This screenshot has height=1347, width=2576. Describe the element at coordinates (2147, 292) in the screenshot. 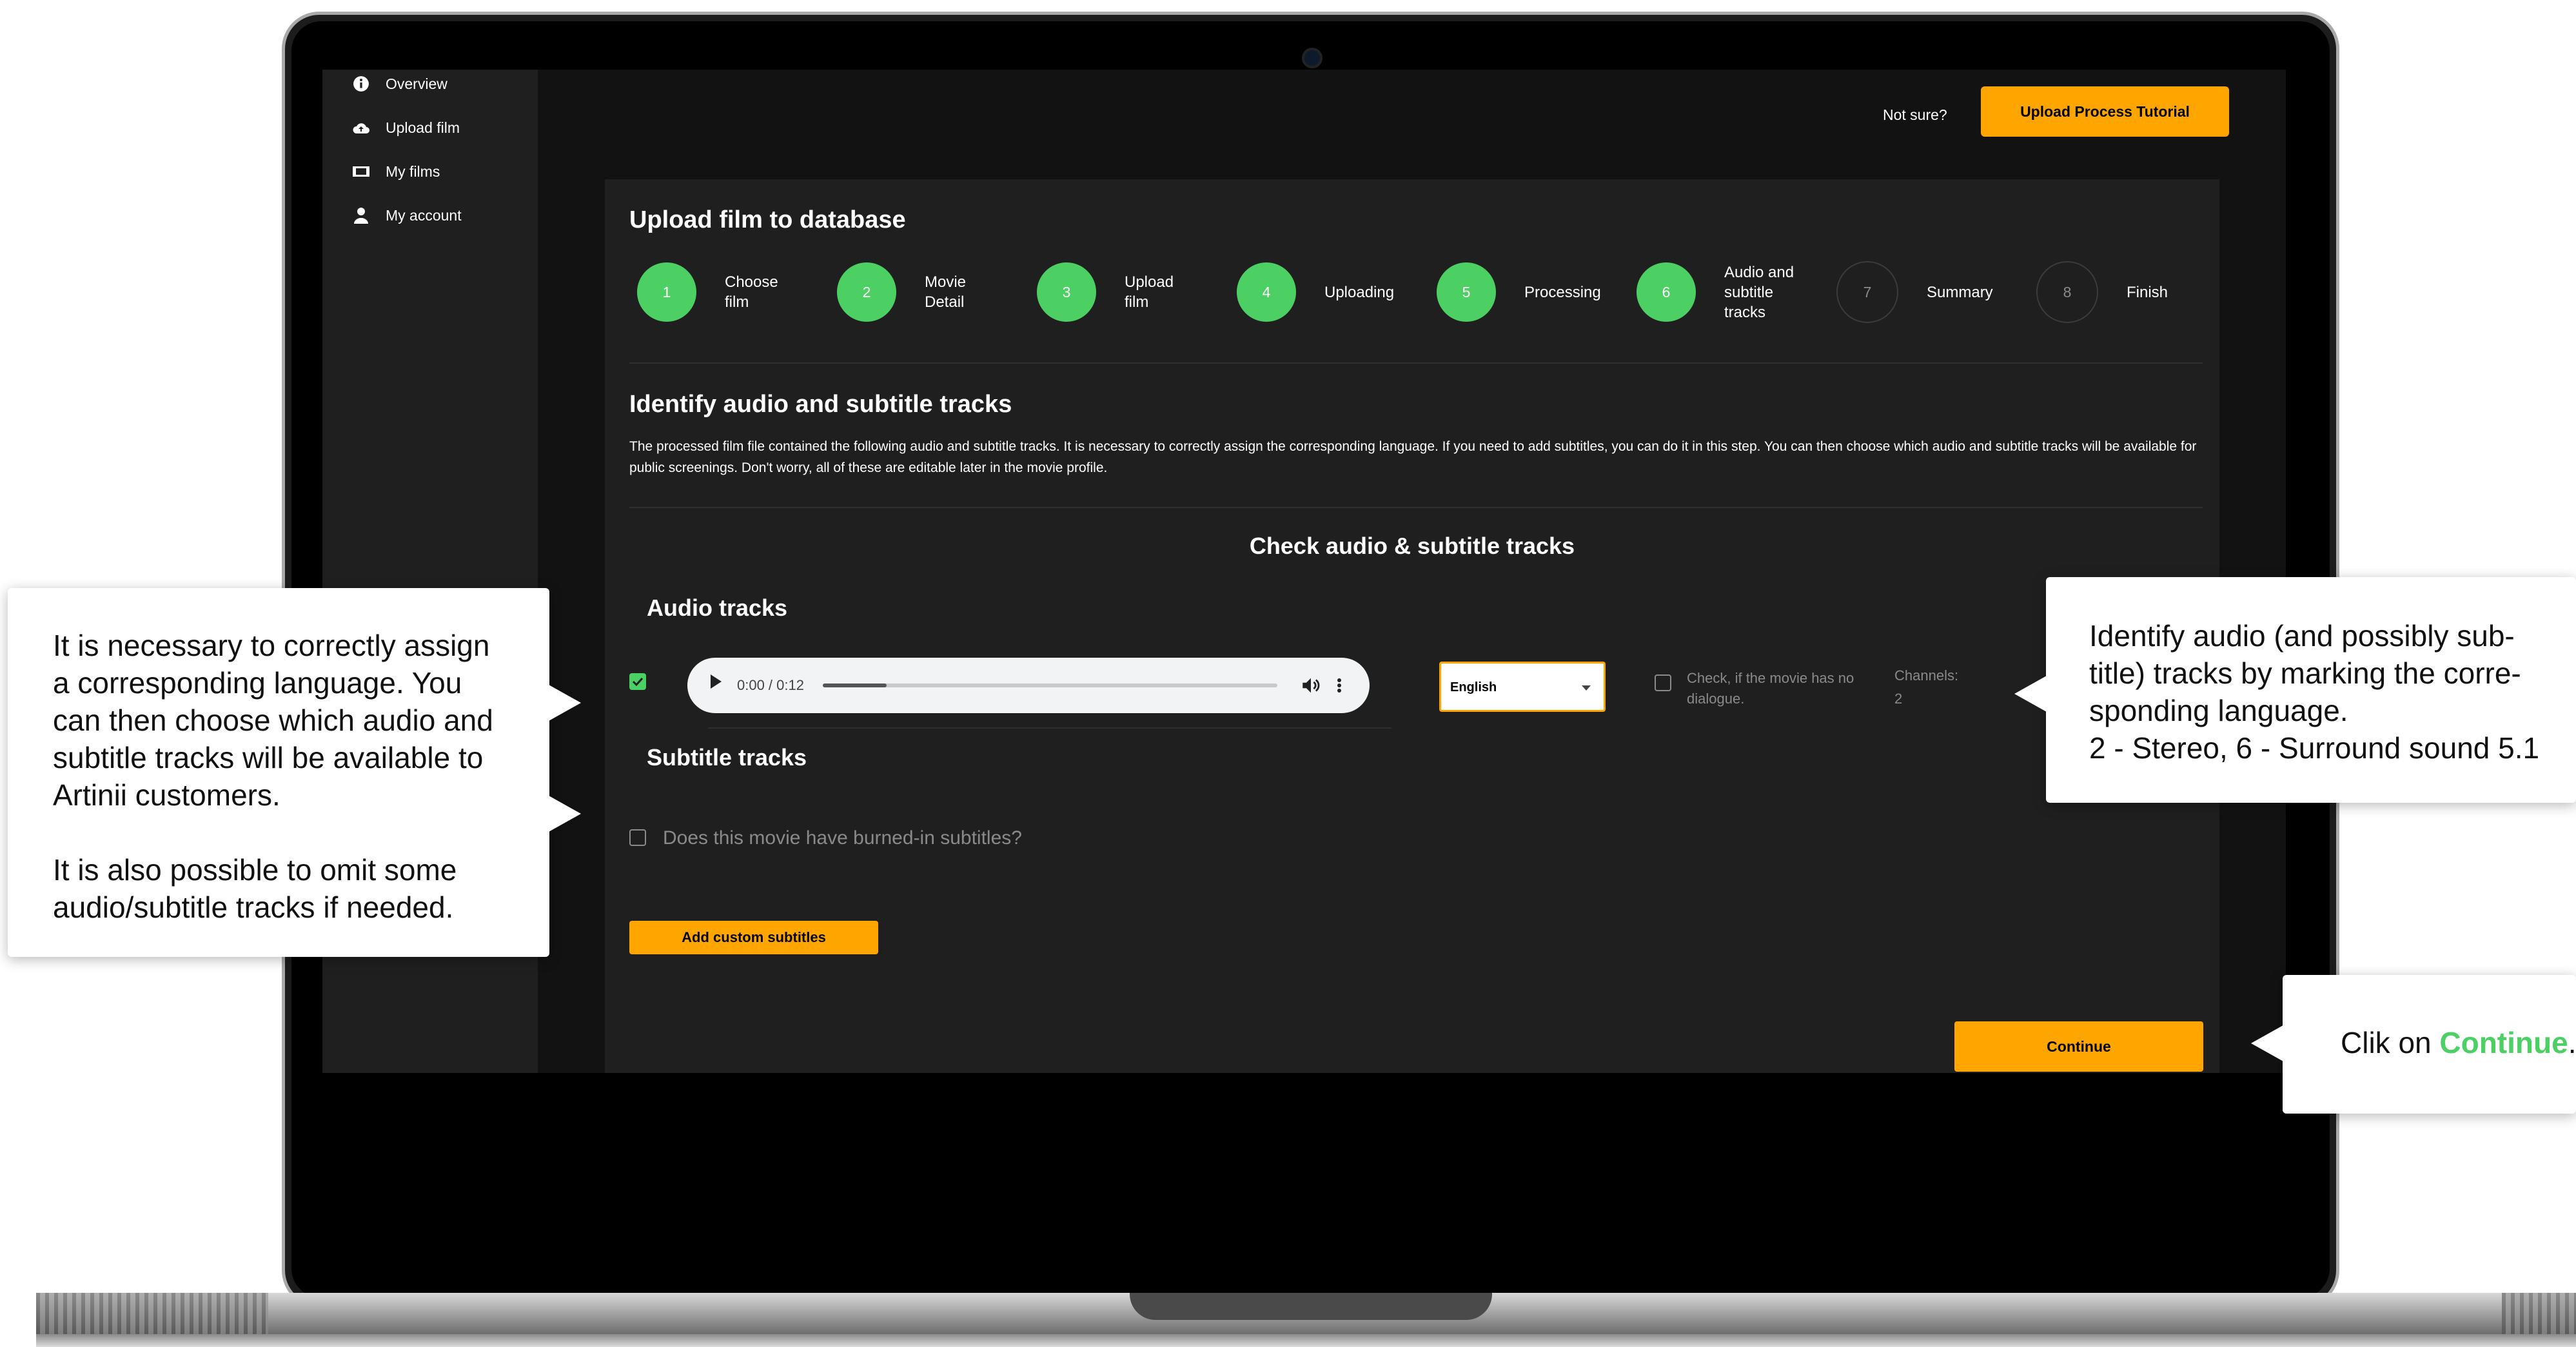

I see `step-label: Finish` at that location.